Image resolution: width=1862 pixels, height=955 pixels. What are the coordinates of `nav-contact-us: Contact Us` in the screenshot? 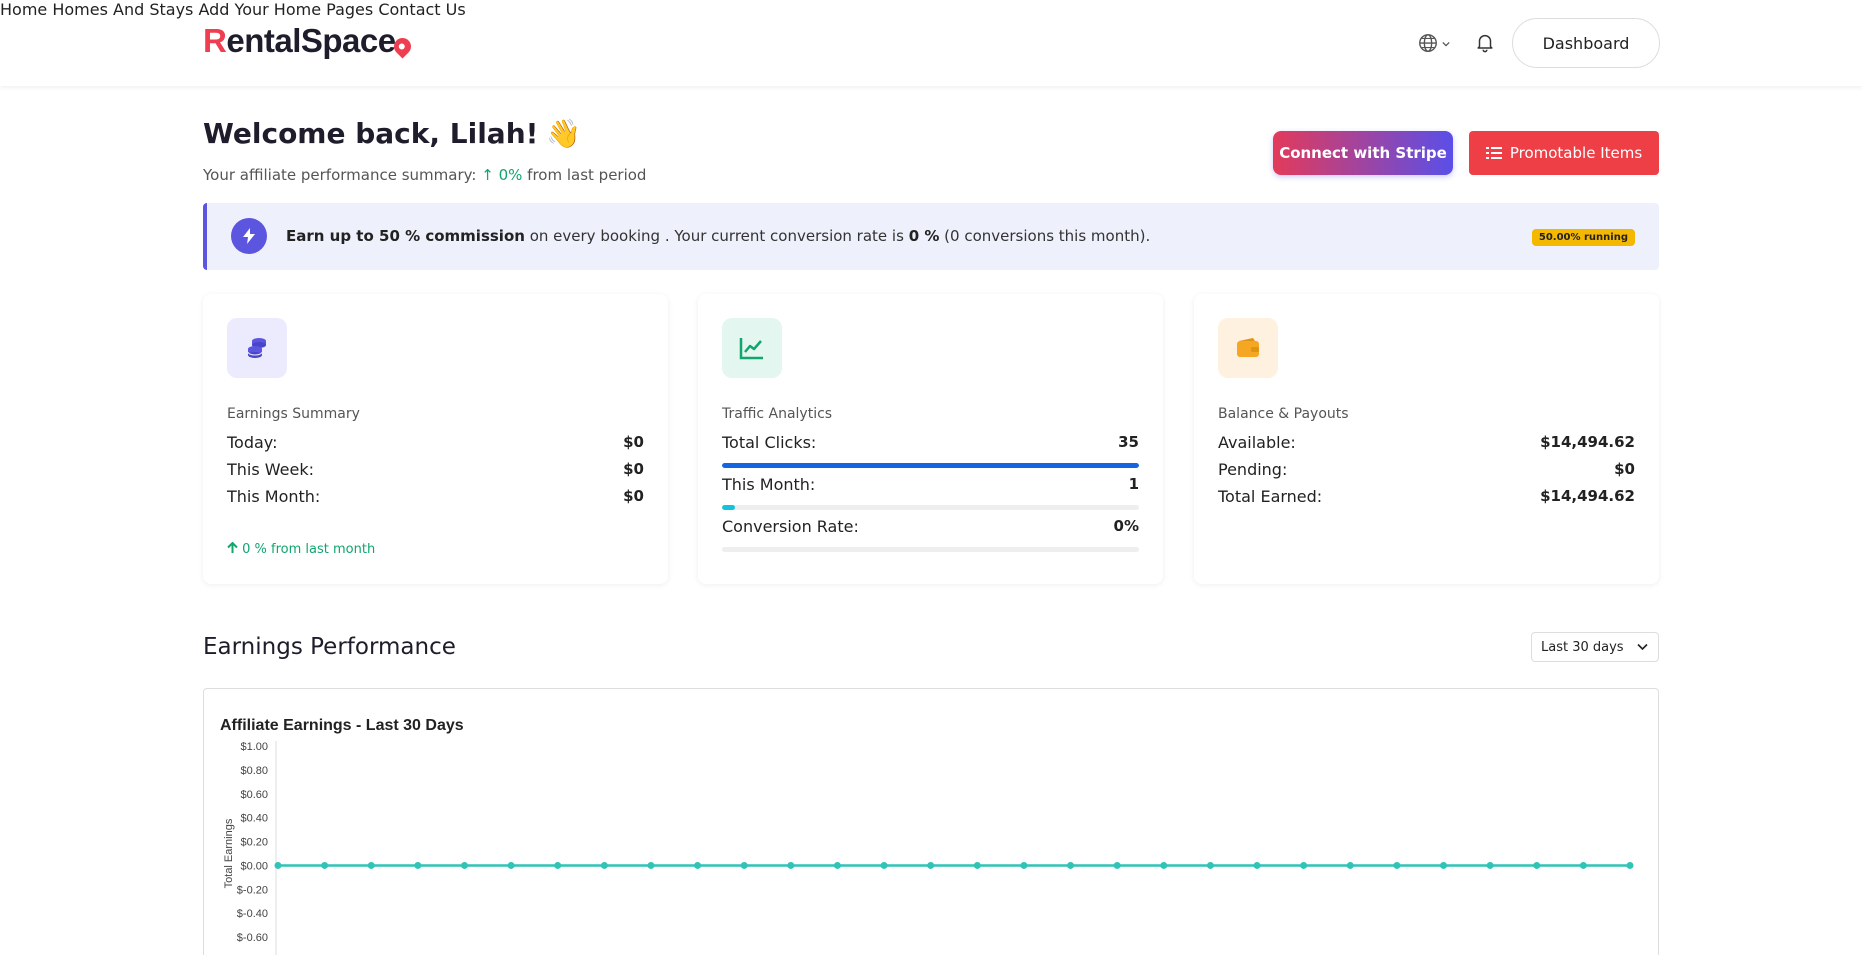 It's located at (421, 9).